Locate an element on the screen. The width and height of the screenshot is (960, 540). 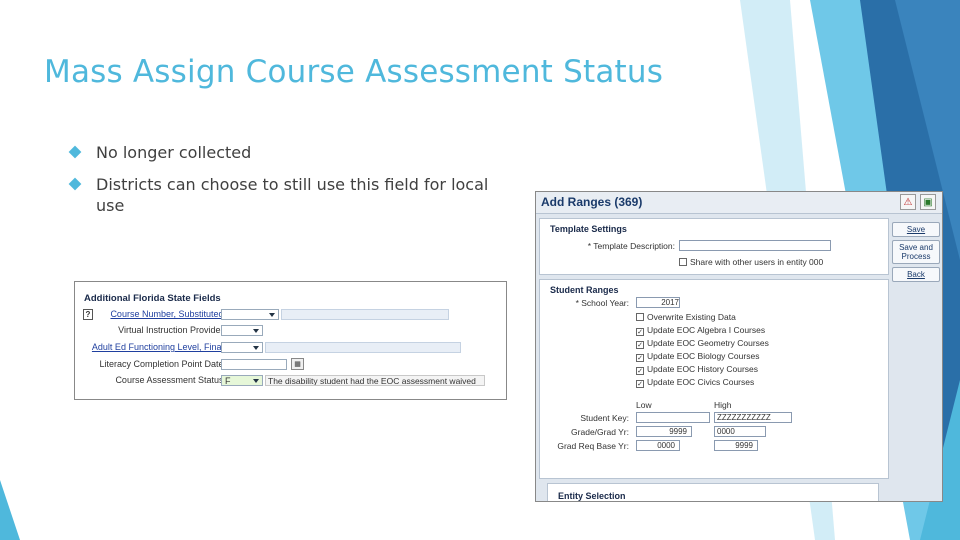
save-button: Save is located at coordinates (916, 229).